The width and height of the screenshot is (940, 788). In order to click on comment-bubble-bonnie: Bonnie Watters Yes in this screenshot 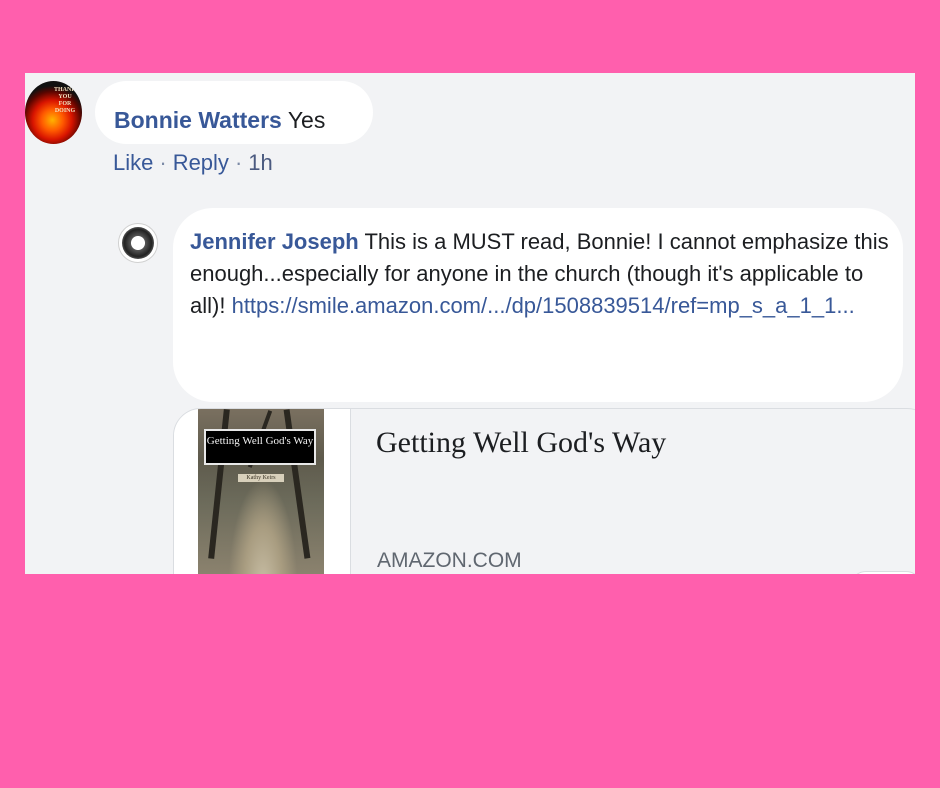, I will do `click(234, 112)`.